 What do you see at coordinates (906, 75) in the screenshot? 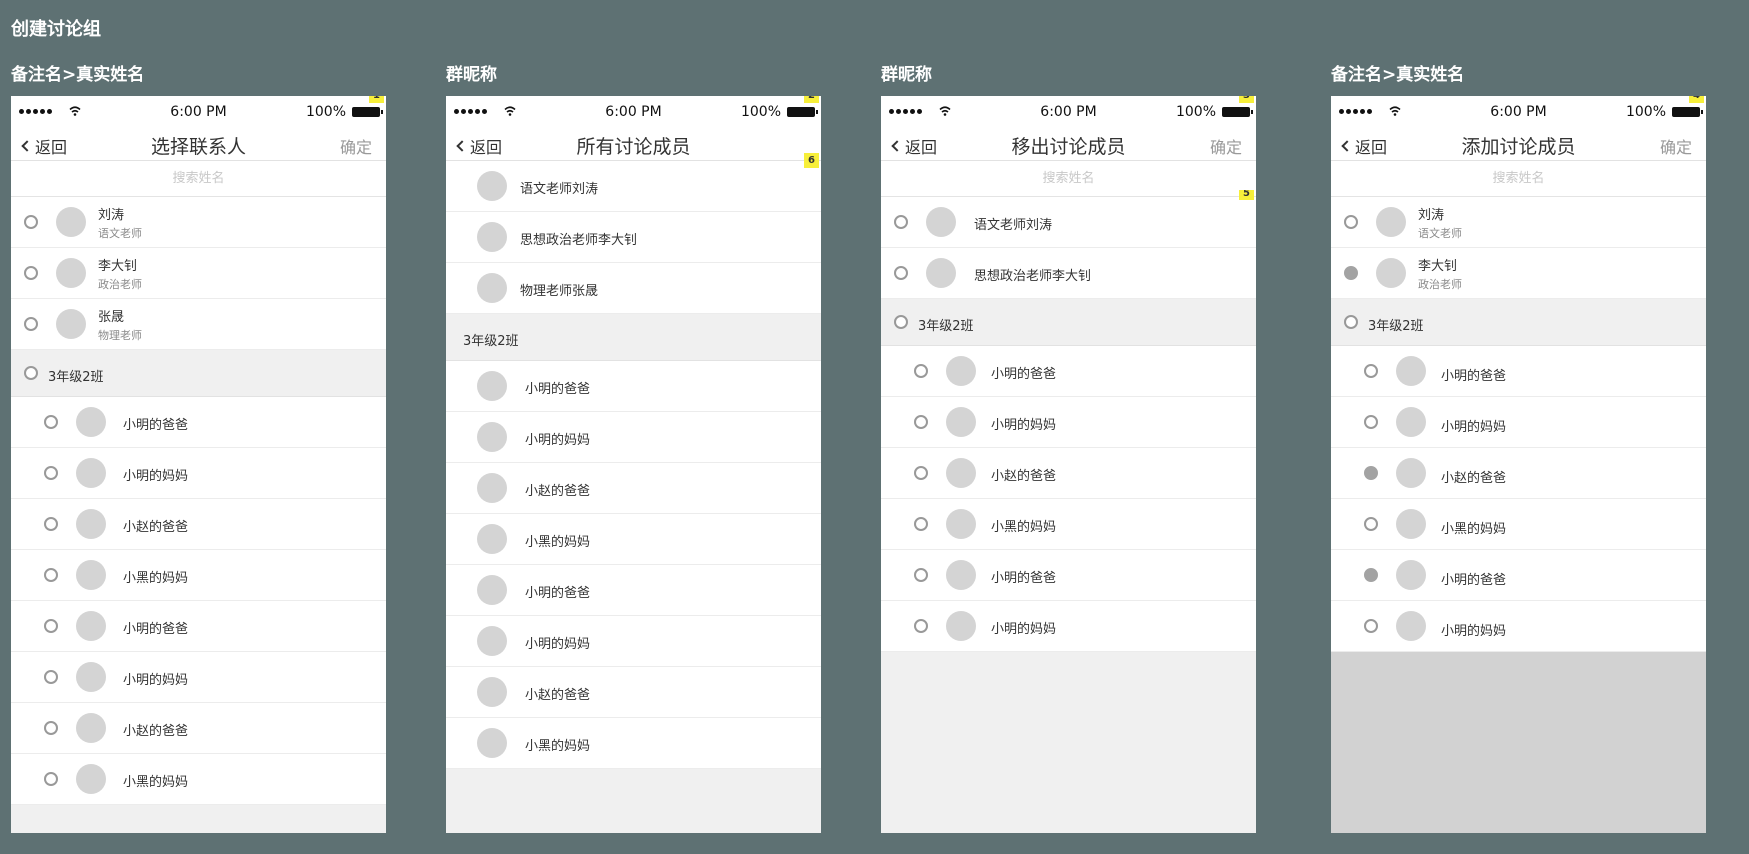
I see `column-label-3: 群昵称` at bounding box center [906, 75].